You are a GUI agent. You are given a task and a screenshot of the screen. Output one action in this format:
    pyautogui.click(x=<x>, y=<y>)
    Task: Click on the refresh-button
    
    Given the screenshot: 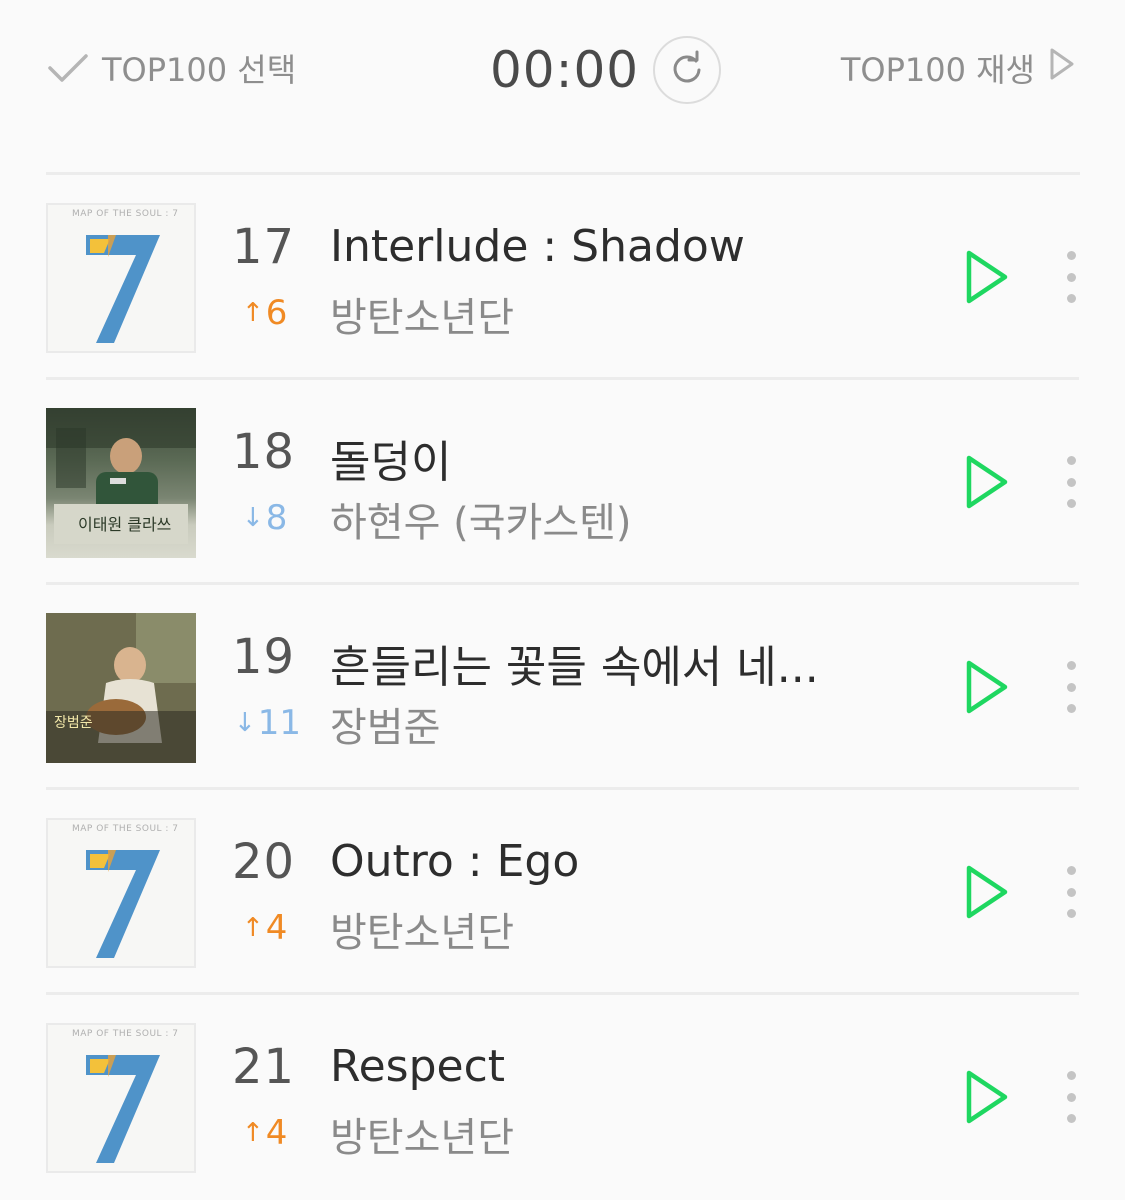 What is the action you would take?
    pyautogui.click(x=687, y=70)
    